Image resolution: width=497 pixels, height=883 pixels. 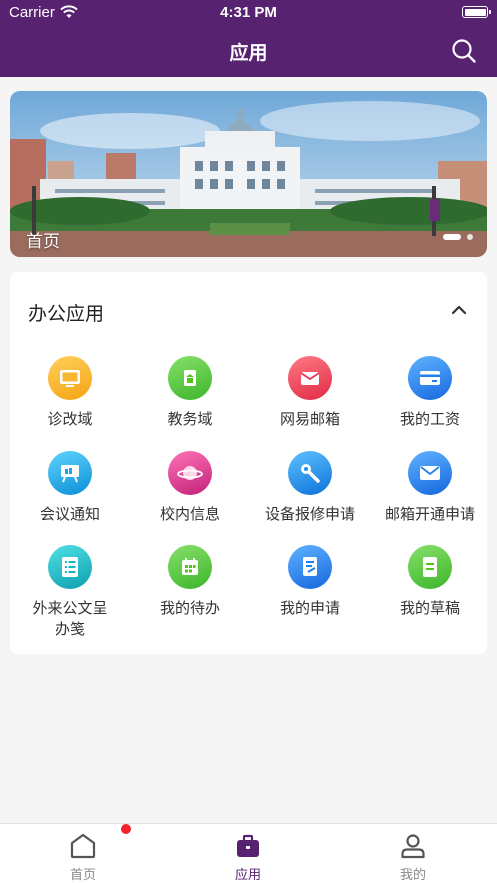 I want to click on wrench-icon, so click(x=310, y=473).